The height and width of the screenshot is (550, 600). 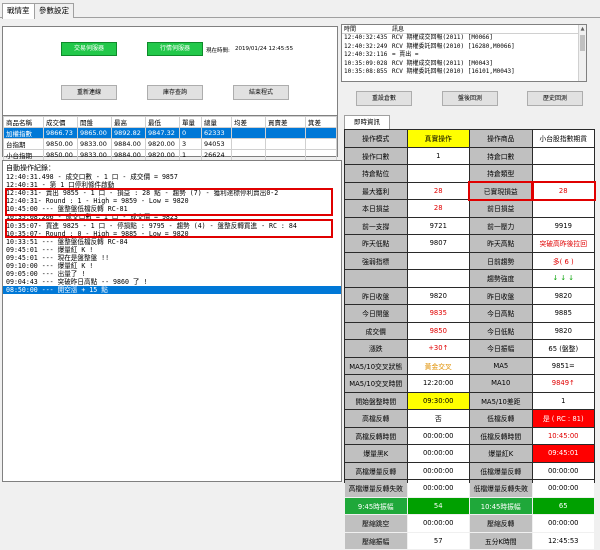 What do you see at coordinates (563, 243) in the screenshot?
I see `info-value: 突破高昨後拉回` at bounding box center [563, 243].